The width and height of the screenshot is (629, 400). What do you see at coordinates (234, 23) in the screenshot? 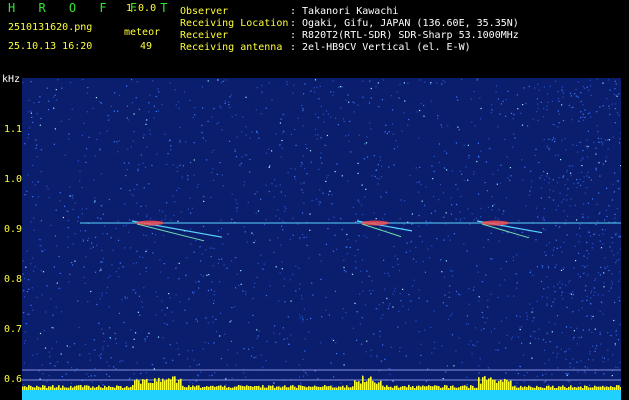
I see `info-location-key: Receiving Location` at bounding box center [234, 23].